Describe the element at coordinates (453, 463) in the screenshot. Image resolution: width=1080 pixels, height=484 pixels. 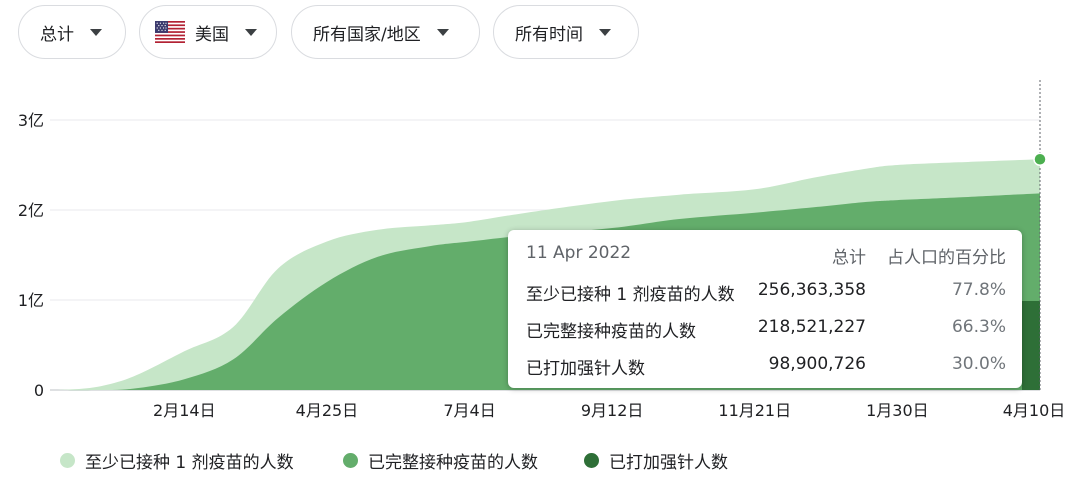
I see `legend-label: 已完整接种疫苗的人数` at that location.